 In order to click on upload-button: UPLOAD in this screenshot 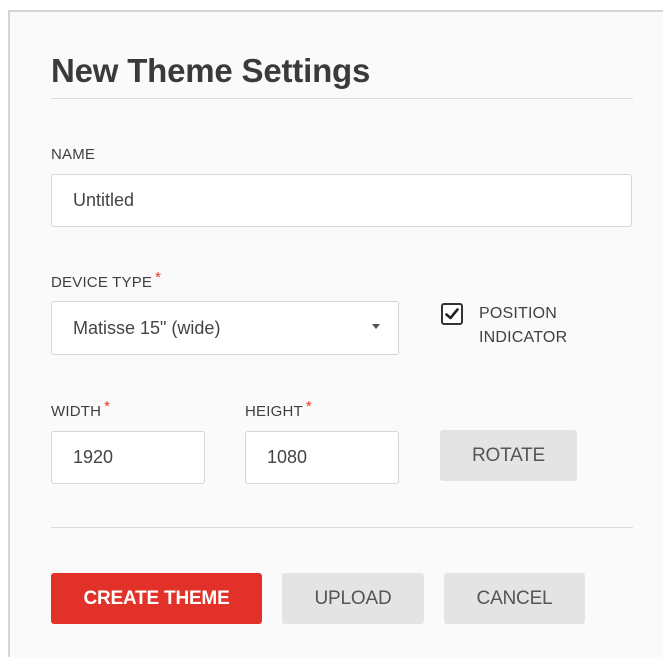, I will do `click(353, 598)`.